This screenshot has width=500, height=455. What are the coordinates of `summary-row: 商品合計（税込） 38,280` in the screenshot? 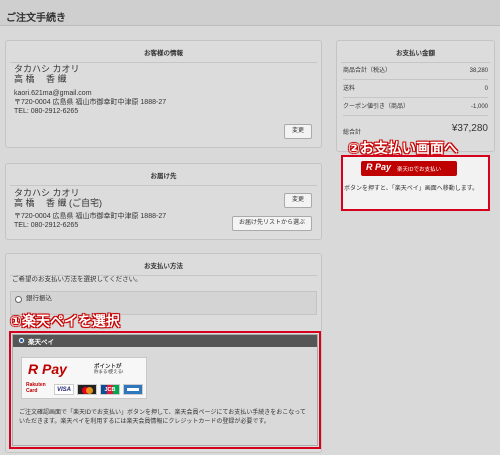 It's located at (415, 71).